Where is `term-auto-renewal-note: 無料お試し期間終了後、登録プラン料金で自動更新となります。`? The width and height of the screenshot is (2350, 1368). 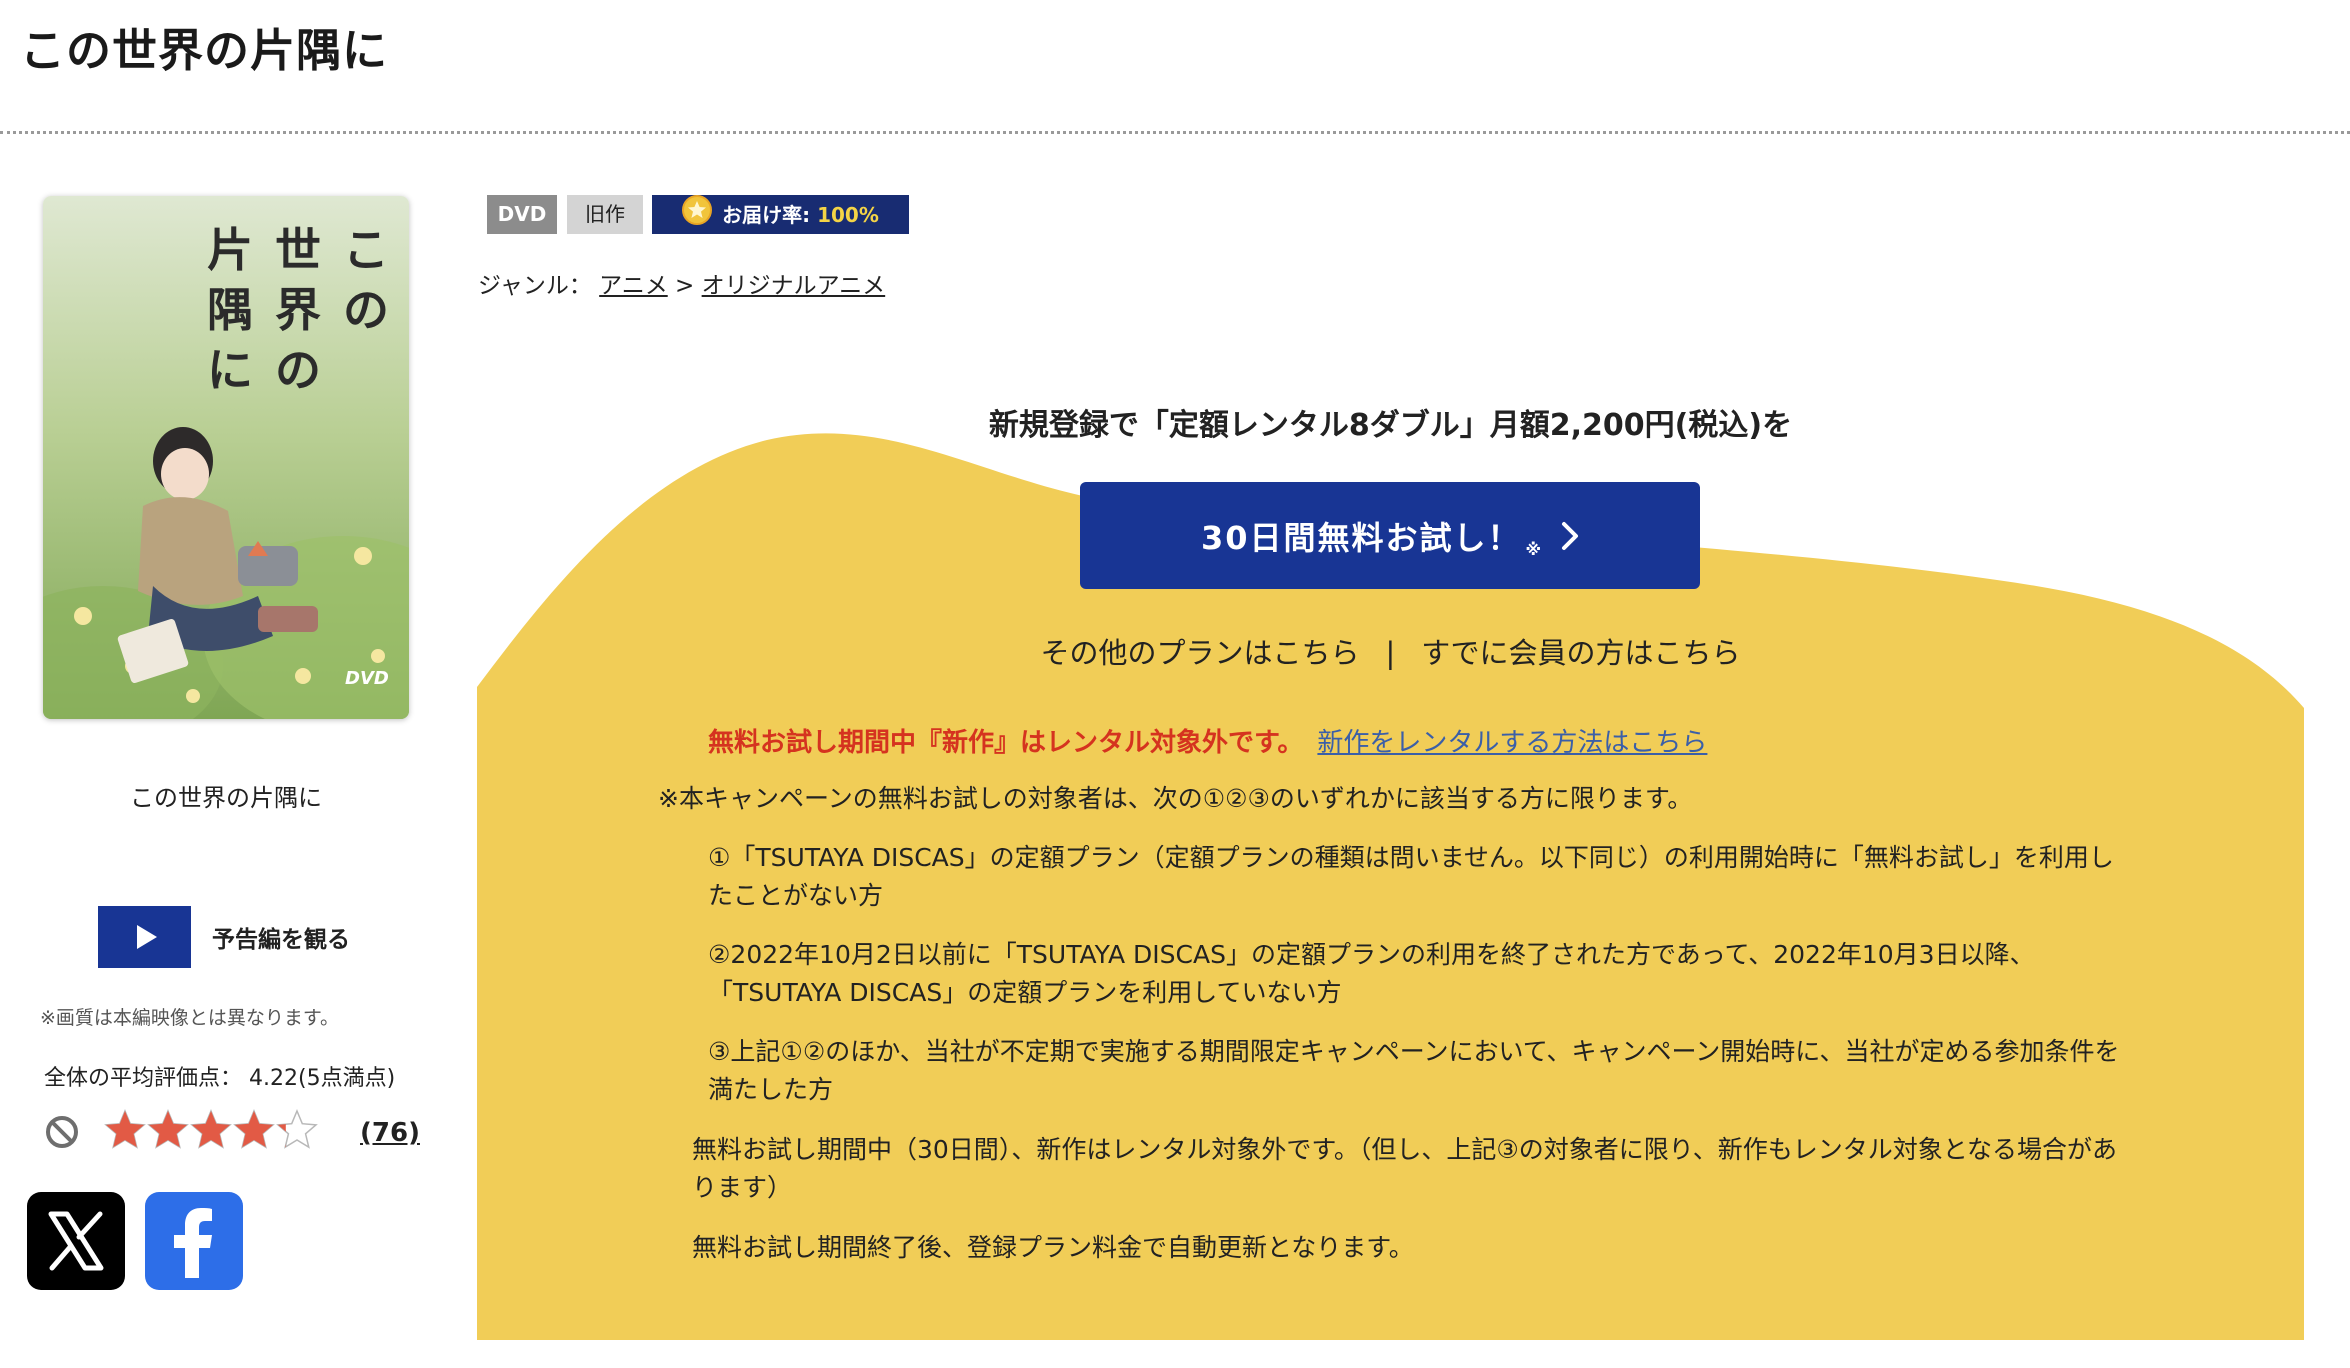 term-auto-renewal-note: 無料お試し期間終了後、登録プラン料金で自動更新となります。 is located at coordinates (1053, 1247).